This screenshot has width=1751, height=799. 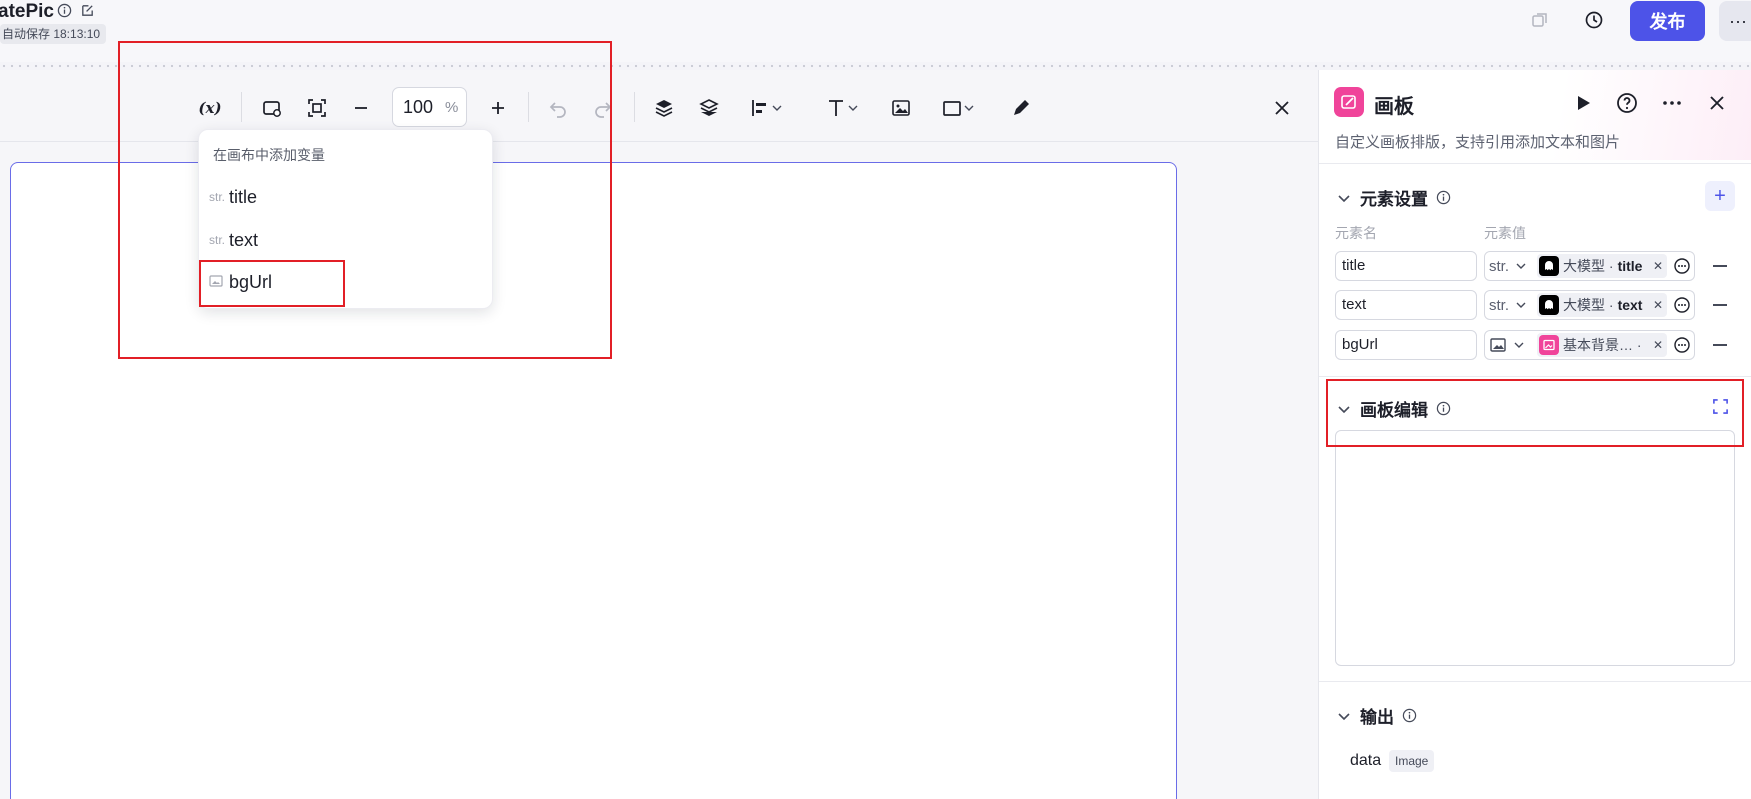 What do you see at coordinates (901, 108) in the screenshot?
I see `image-tool-icon` at bounding box center [901, 108].